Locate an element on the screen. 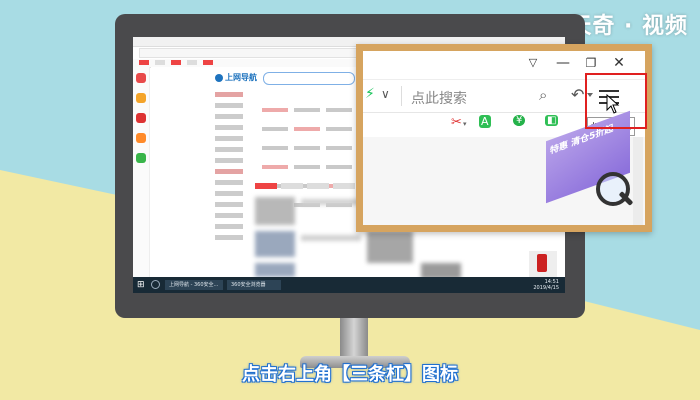  restore-button: ❐ is located at coordinates (591, 63).